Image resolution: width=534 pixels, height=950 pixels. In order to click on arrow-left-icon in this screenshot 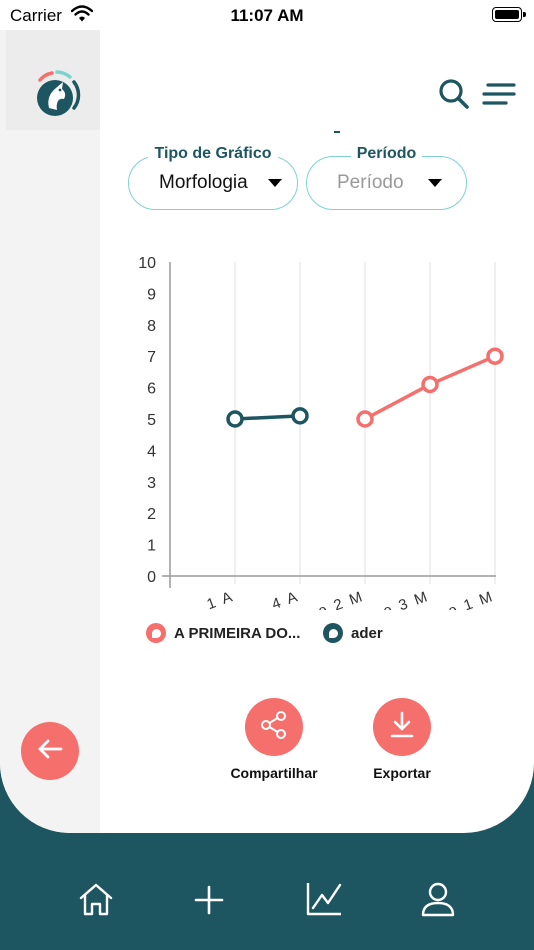, I will do `click(50, 751)`.